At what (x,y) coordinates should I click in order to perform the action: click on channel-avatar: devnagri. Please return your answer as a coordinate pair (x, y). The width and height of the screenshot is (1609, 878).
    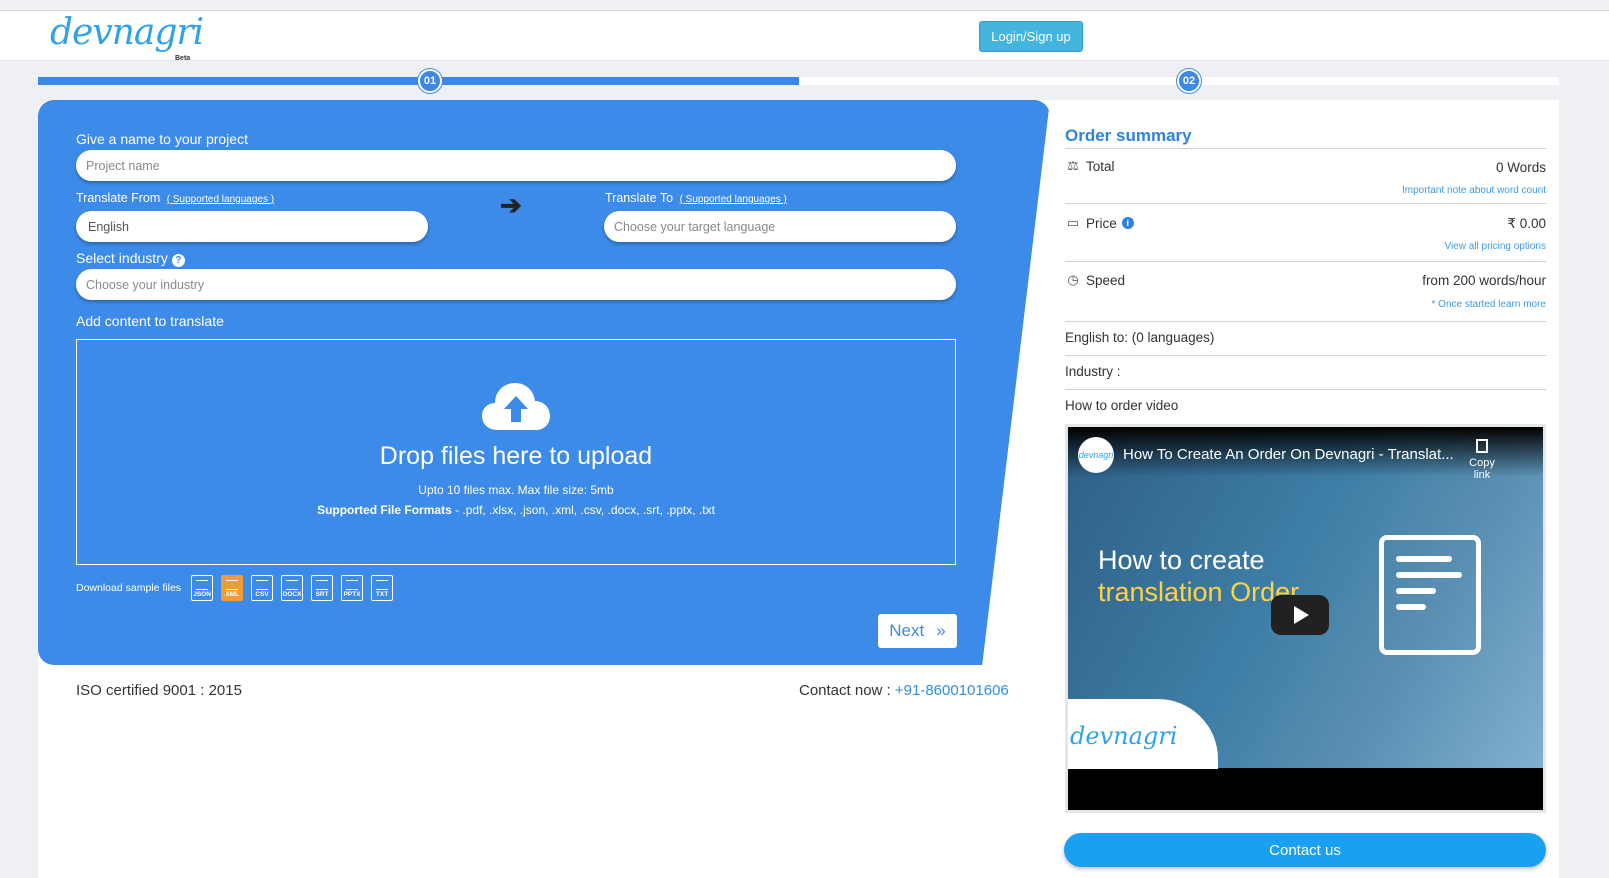
    Looking at the image, I should click on (1096, 455).